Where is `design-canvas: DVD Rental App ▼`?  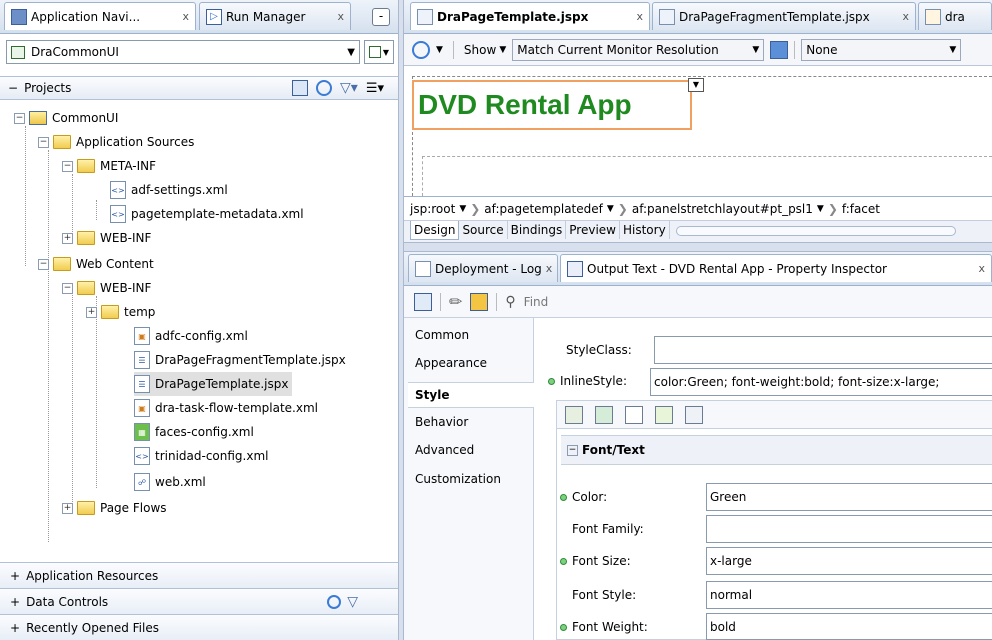 design-canvas: DVD Rental App ▼ is located at coordinates (698, 131).